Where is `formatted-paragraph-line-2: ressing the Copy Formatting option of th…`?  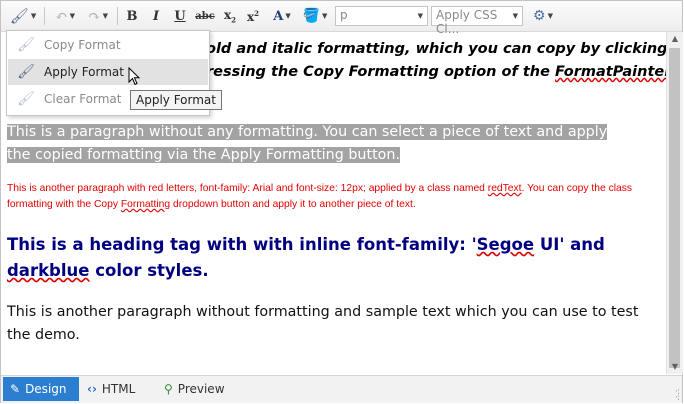
formatted-paragraph-line-2: ressing the Copy Formatting option of th… is located at coordinates (436, 72).